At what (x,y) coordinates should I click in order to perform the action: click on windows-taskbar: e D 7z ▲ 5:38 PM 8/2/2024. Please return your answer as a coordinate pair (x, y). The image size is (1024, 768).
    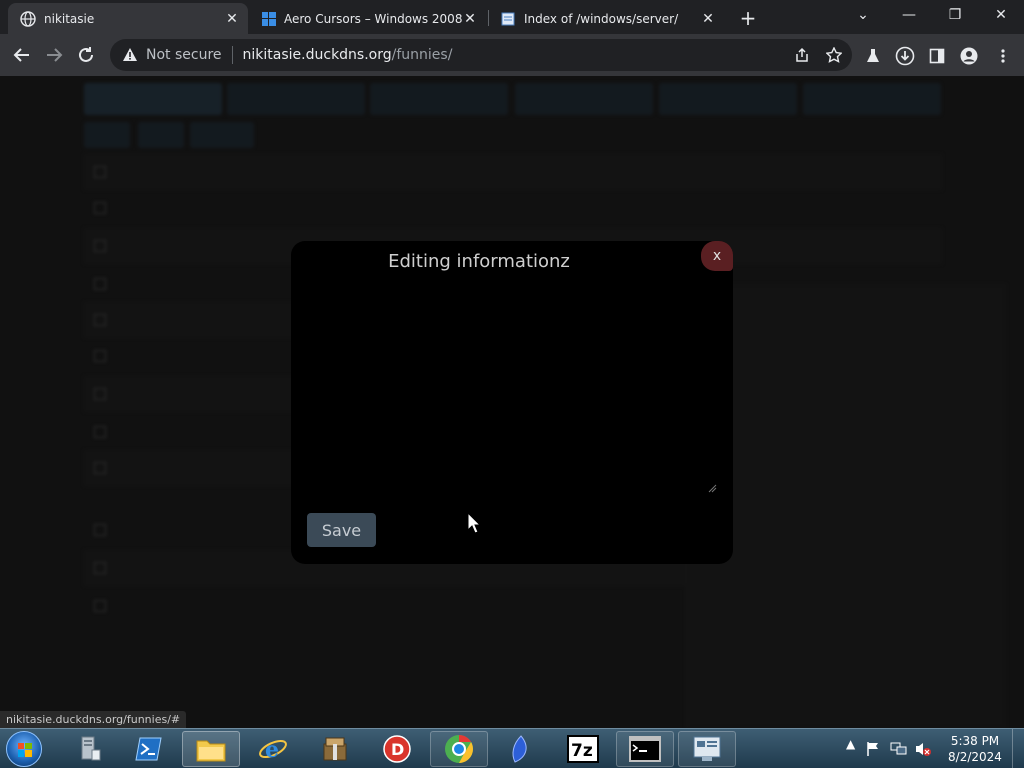
    Looking at the image, I should click on (512, 748).